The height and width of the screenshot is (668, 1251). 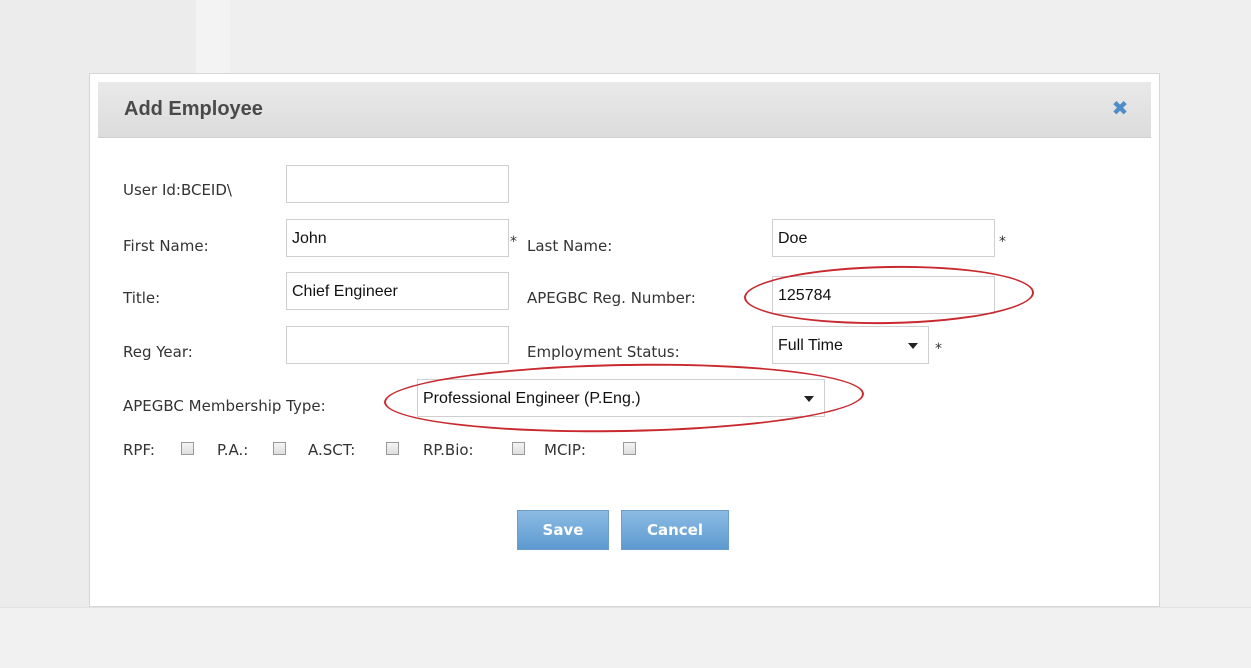 What do you see at coordinates (1120, 108) in the screenshot?
I see `close-icon: ✖` at bounding box center [1120, 108].